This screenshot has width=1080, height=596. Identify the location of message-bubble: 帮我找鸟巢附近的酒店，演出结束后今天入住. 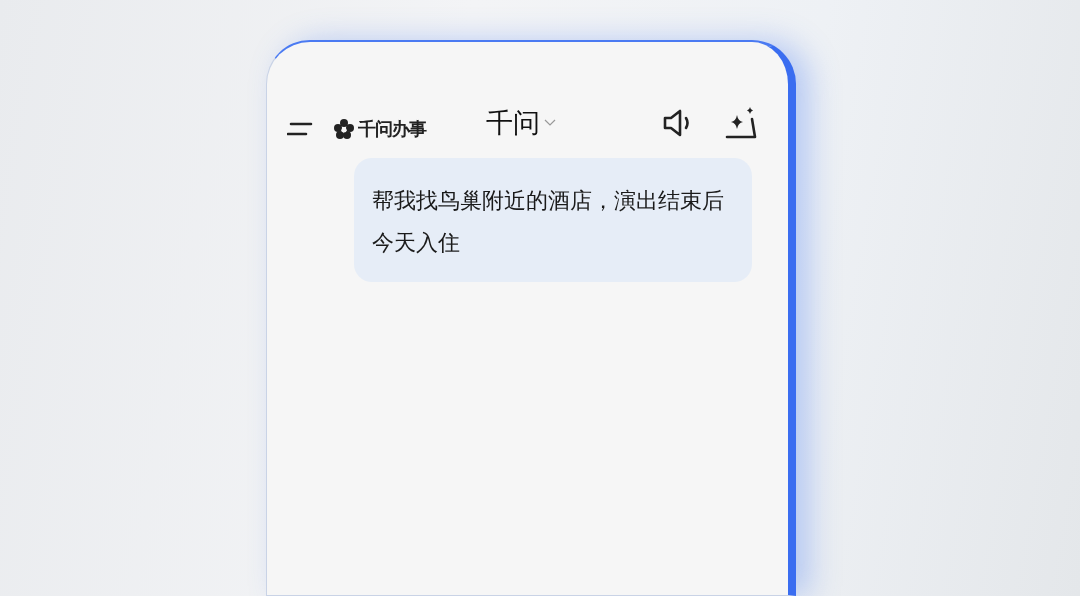
(553, 220).